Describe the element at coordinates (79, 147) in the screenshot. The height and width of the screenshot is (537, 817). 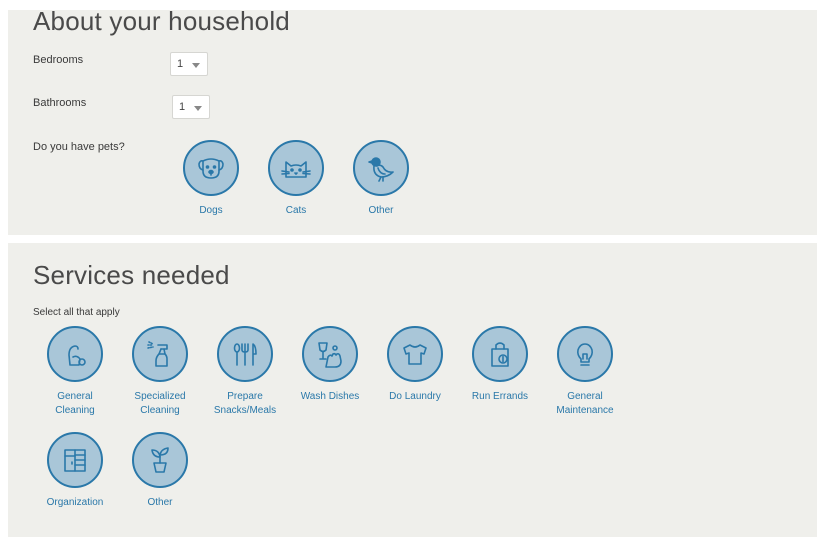
I see `pets-label: Do you have pets?` at that location.